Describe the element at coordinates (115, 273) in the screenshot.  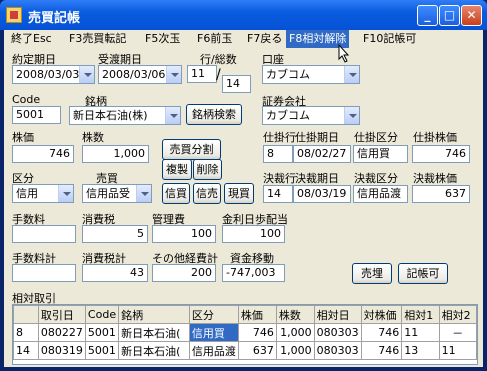
I see `shohizeikei-field: 43` at that location.